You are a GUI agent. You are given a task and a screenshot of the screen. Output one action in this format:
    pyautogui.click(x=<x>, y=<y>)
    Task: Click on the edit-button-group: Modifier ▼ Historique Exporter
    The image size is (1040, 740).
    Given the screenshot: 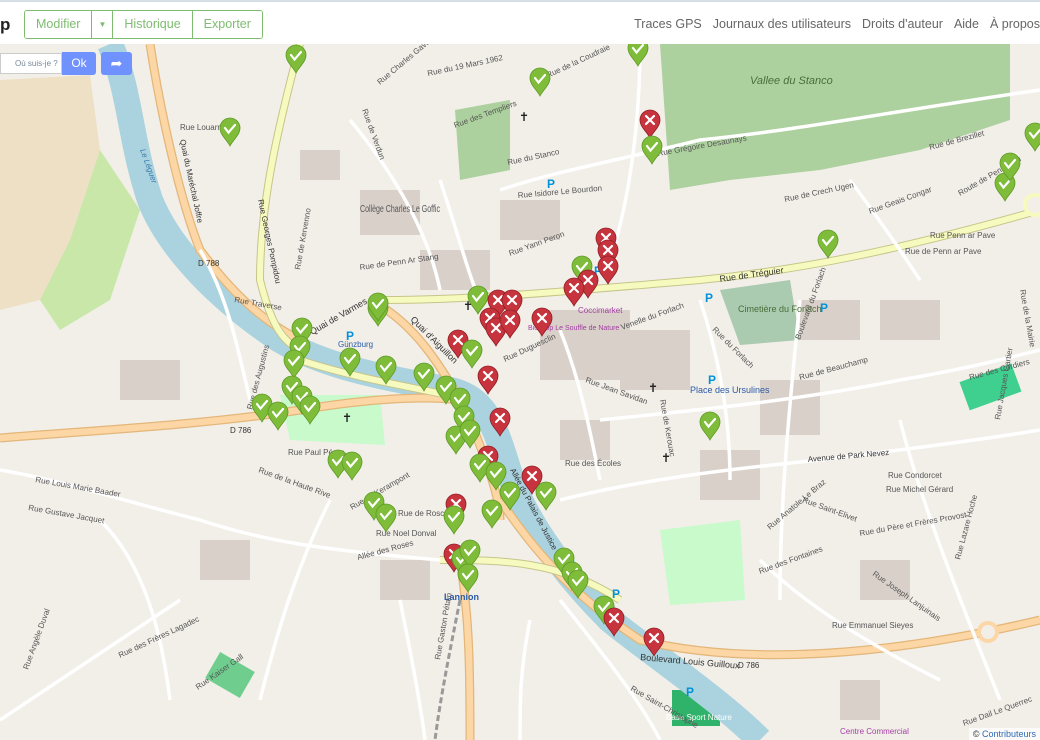 What is the action you would take?
    pyautogui.click(x=143, y=24)
    